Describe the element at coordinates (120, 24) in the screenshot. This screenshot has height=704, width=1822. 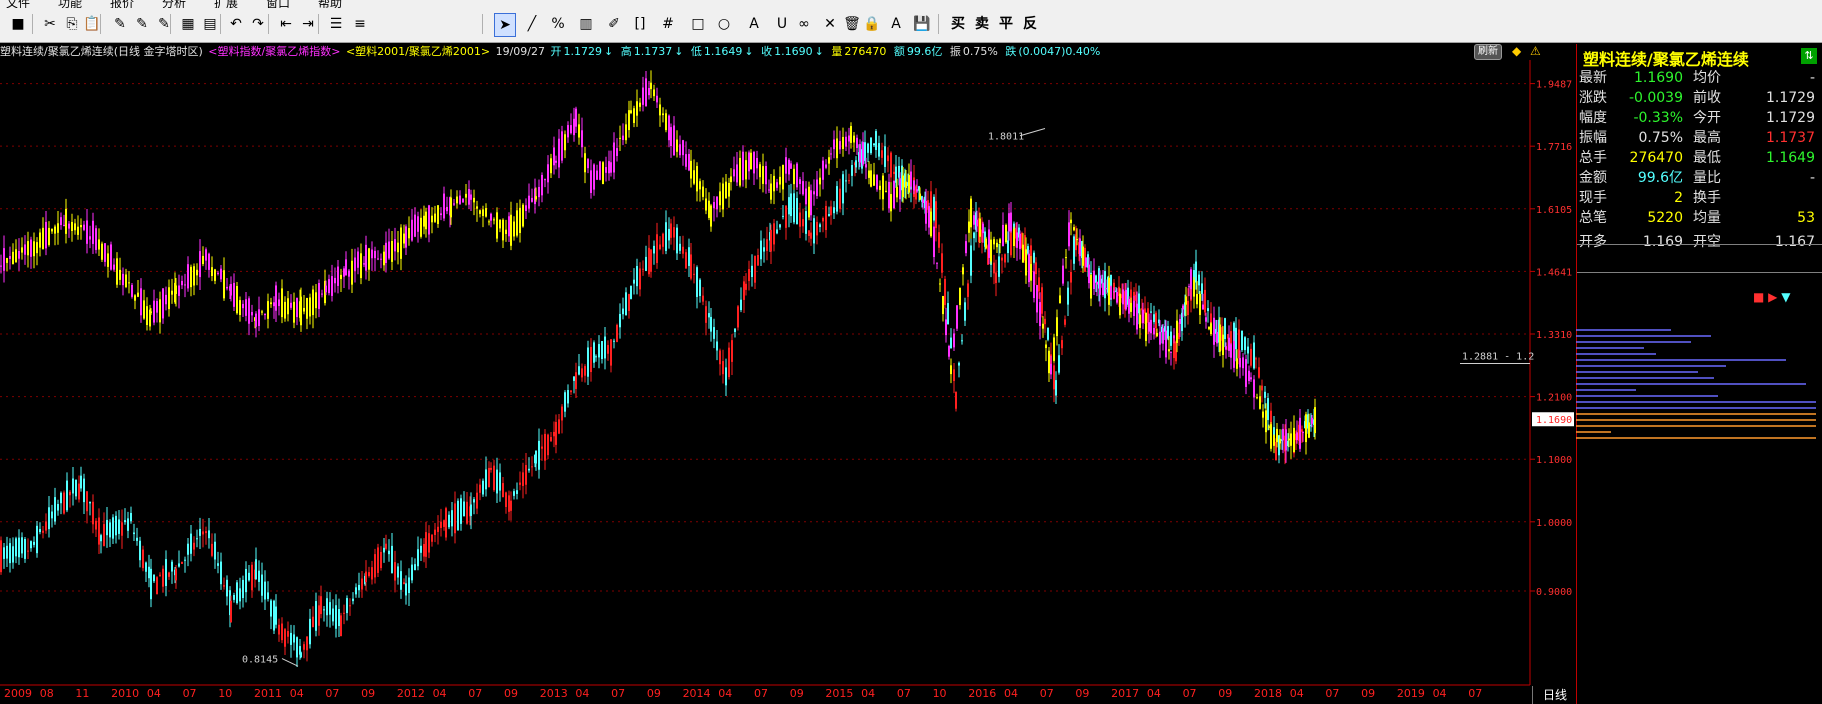
I see `draw-tool-1-icon: ✎` at that location.